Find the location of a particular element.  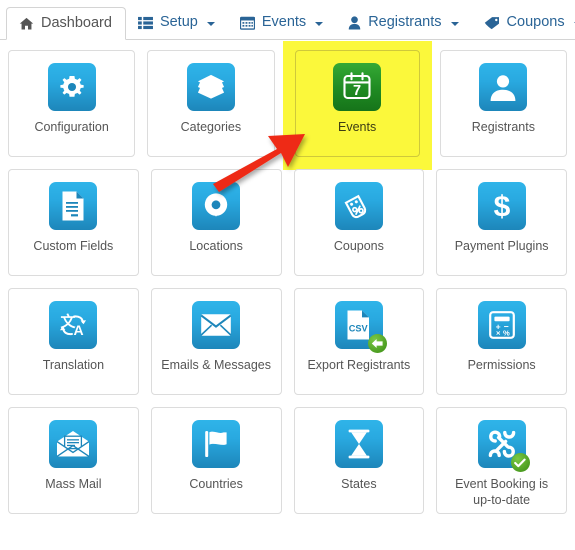

tile-mass-mail: Mass Mail is located at coordinates (73, 460).